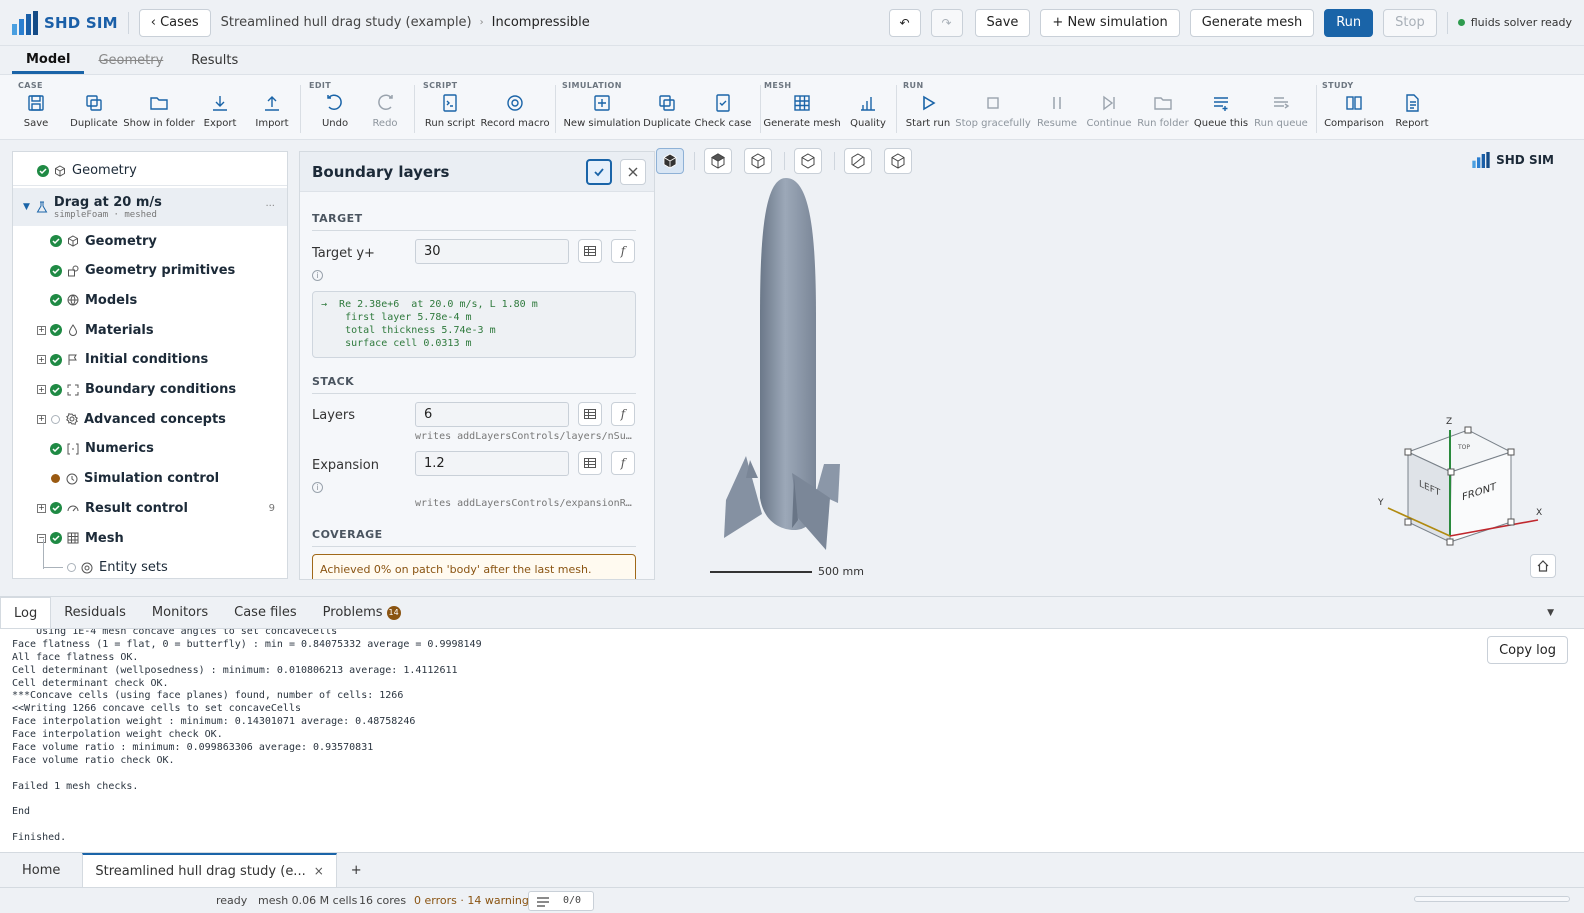 The image size is (1584, 913). What do you see at coordinates (150, 241) in the screenshot?
I see `tree-item-geometry: Geometry` at bounding box center [150, 241].